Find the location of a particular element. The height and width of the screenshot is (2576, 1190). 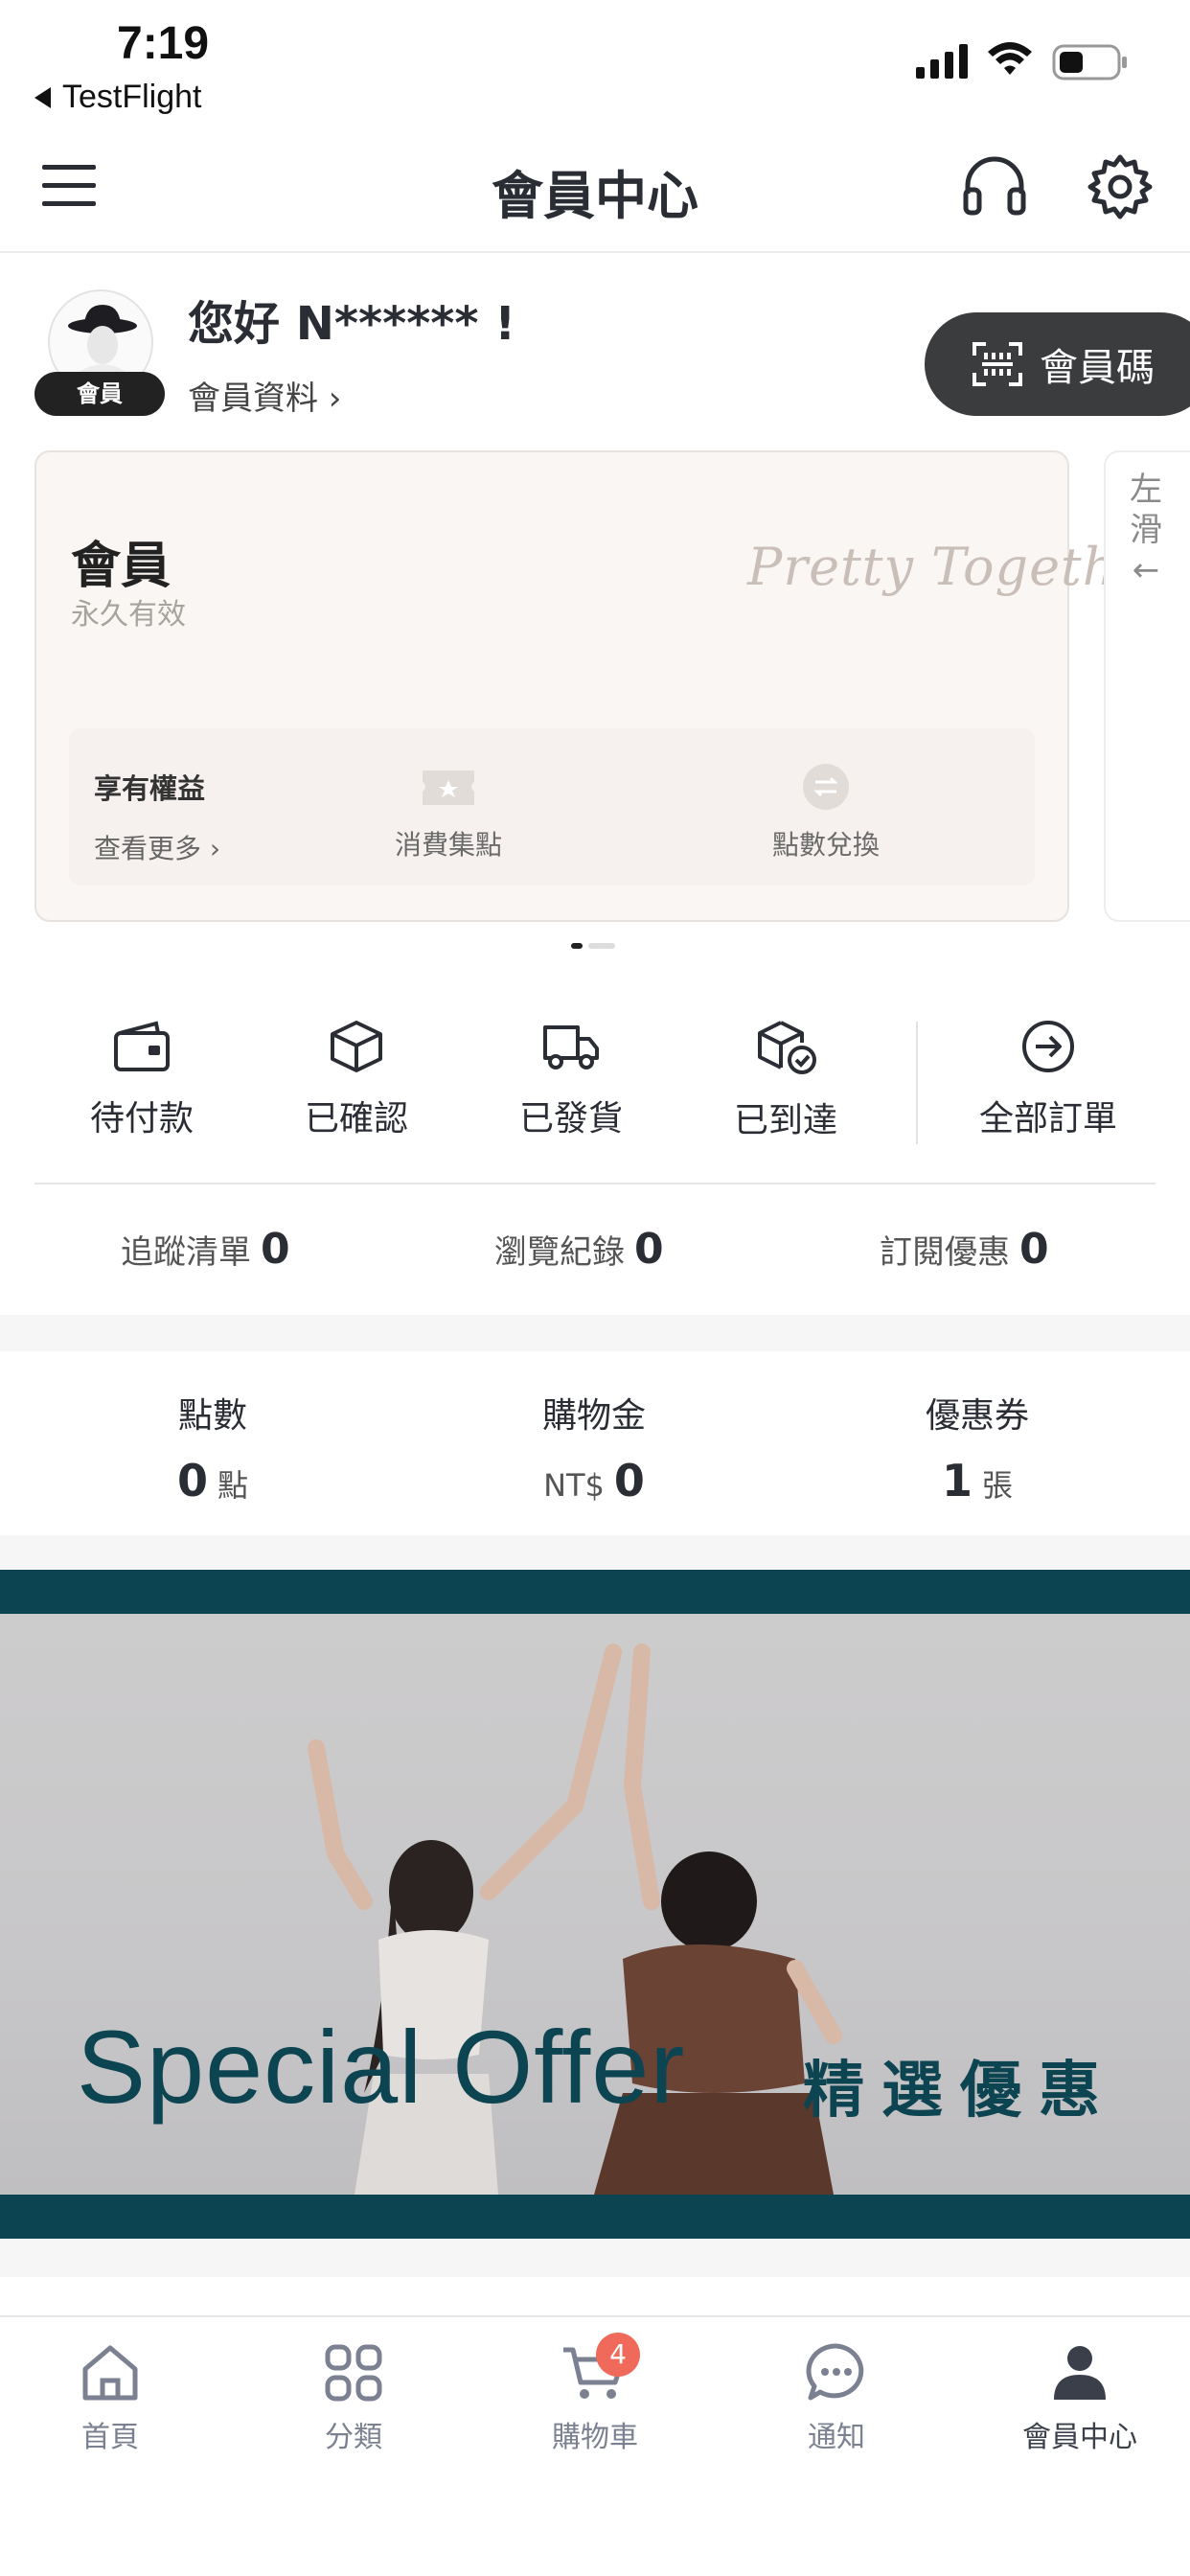

member-code-button: 會員碼 is located at coordinates (1058, 364).